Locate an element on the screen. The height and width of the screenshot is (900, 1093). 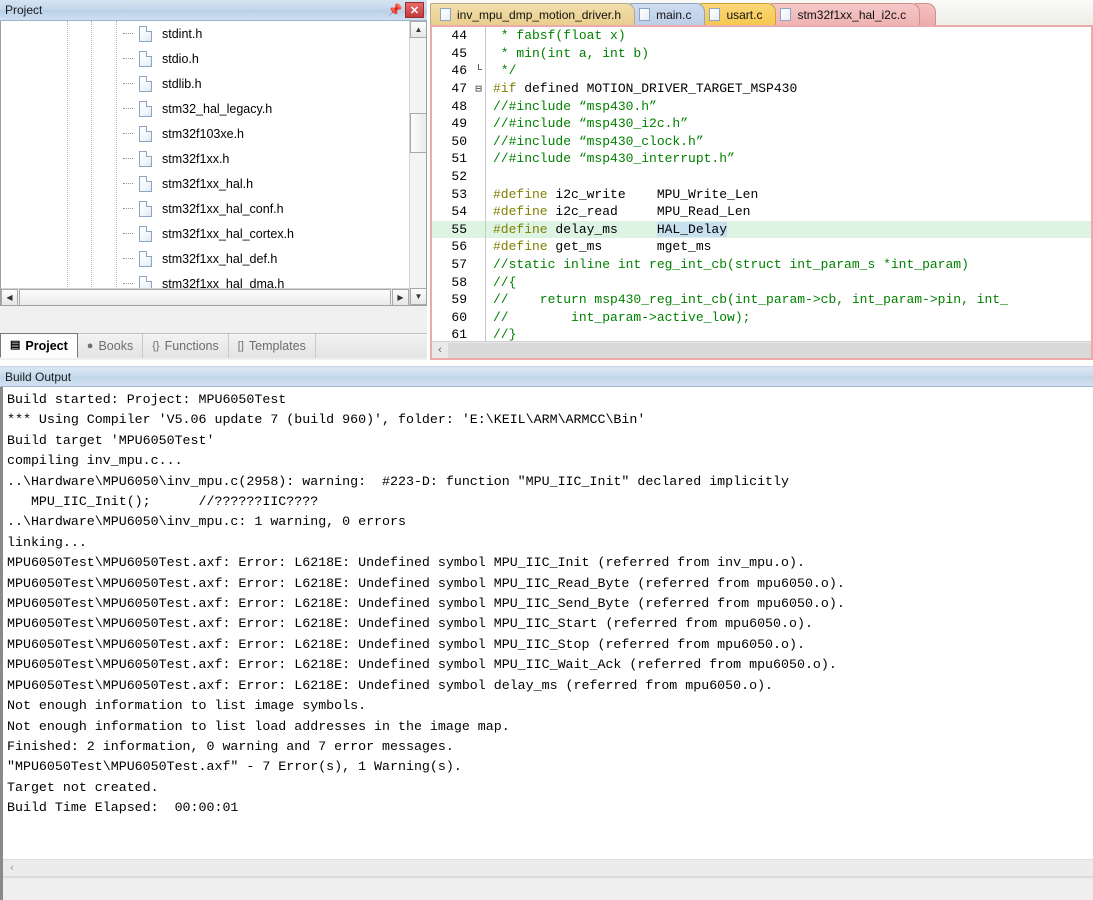
tree-item: stdio.h is located at coordinates (205, 58).